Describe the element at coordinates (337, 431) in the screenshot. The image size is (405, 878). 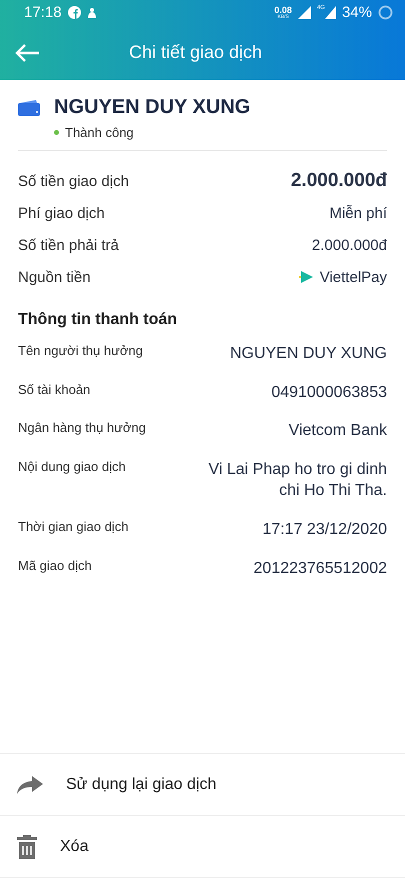
I see `info-value: Vietcom Bank` at that location.